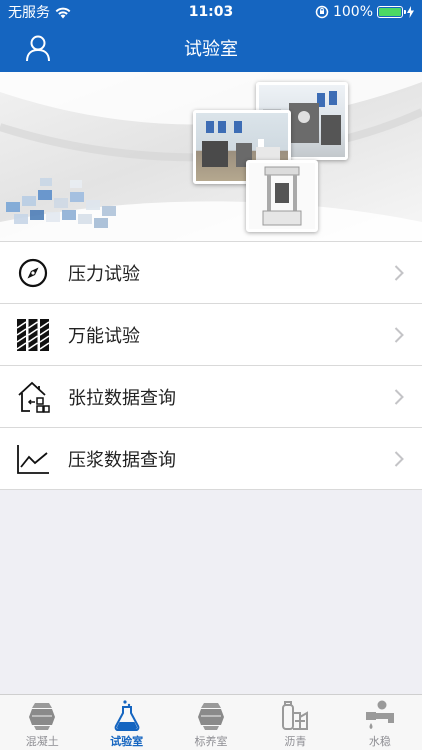  I want to click on tab-label: 沥青, so click(295, 741).